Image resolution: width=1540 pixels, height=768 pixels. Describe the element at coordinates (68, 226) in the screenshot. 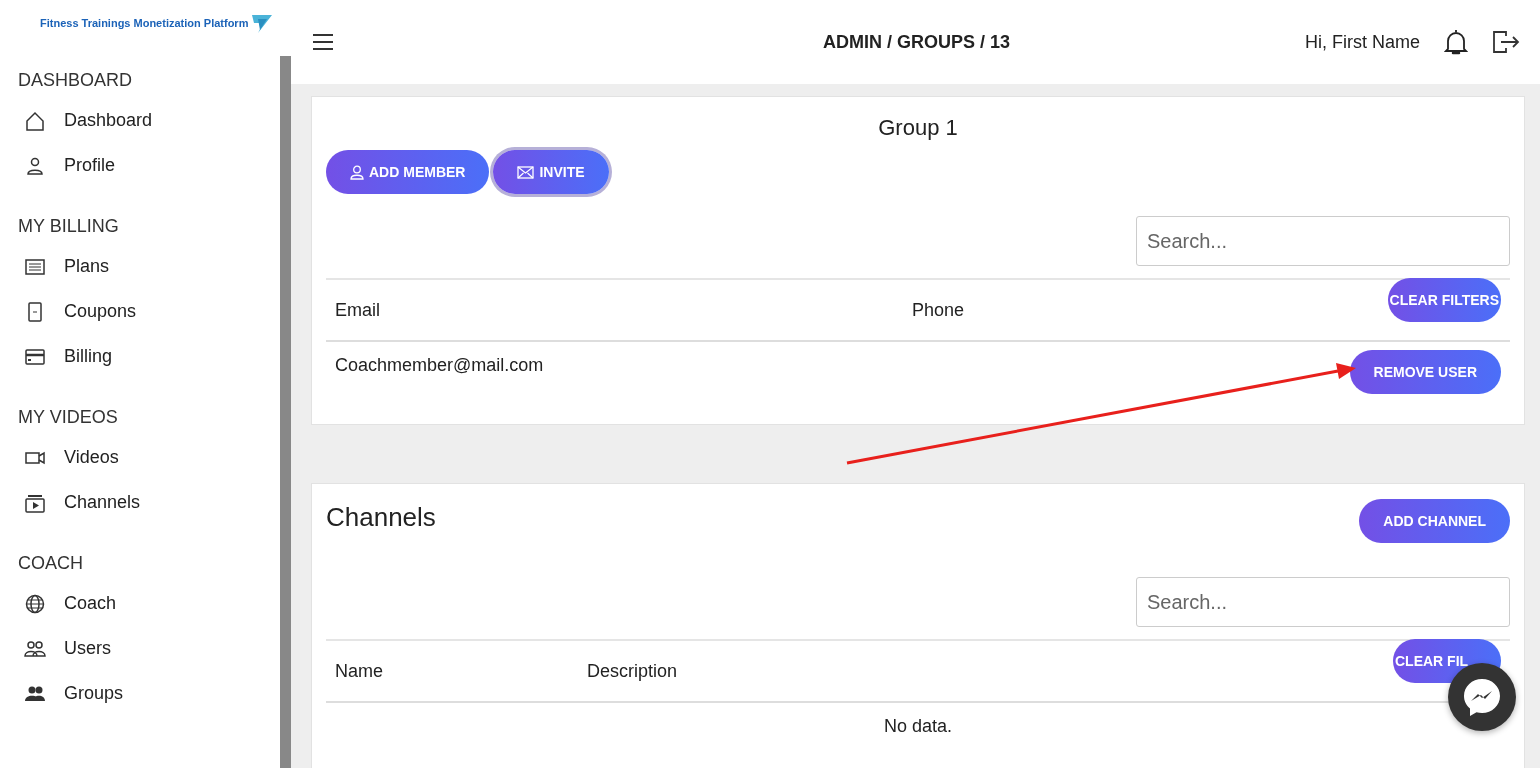

I see `section-heading: MY BILLING` at that location.